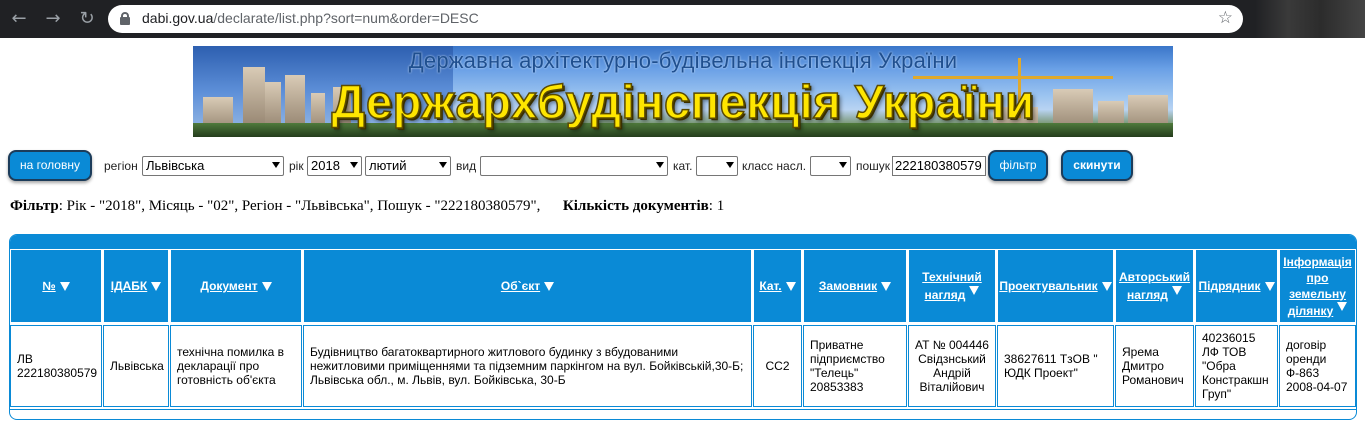 The image size is (1365, 428). I want to click on url-host: dabi.gov.ua, so click(178, 18).